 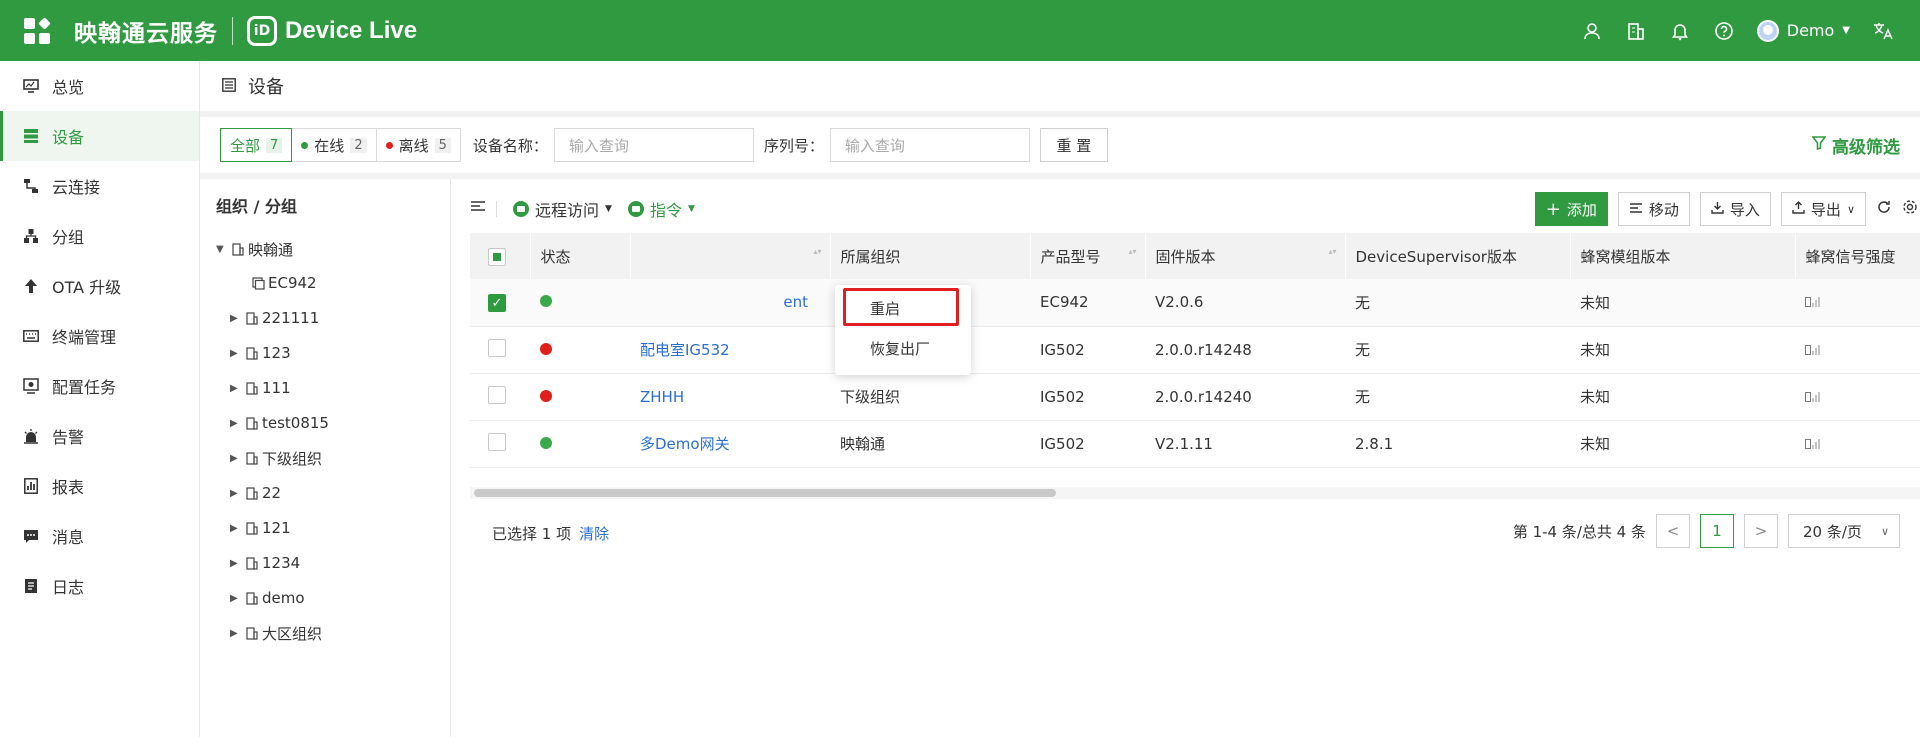 I want to click on refresh-icon, so click(x=1884, y=209).